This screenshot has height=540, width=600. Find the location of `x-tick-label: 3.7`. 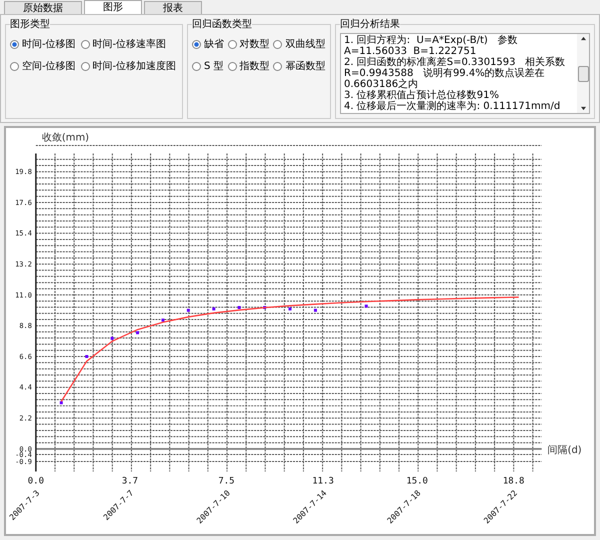

x-tick-label: 3.7 is located at coordinates (130, 481).